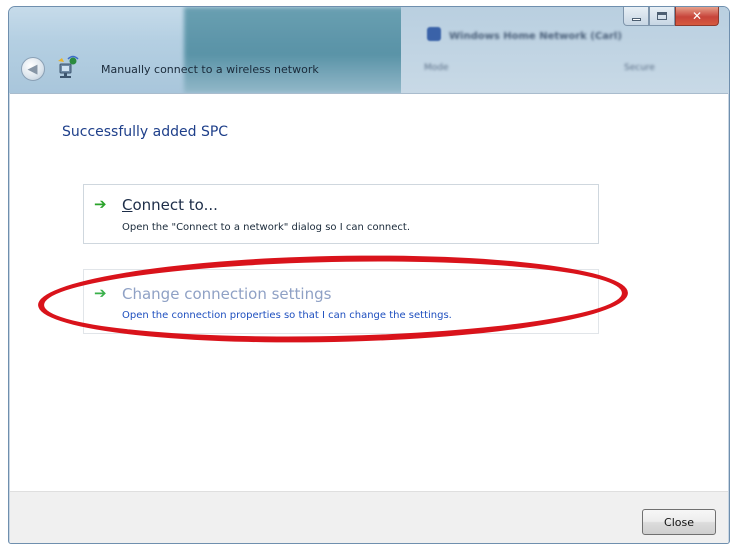 The image size is (737, 550). What do you see at coordinates (210, 69) in the screenshot?
I see `window-title: Manually connect to a wireless network` at bounding box center [210, 69].